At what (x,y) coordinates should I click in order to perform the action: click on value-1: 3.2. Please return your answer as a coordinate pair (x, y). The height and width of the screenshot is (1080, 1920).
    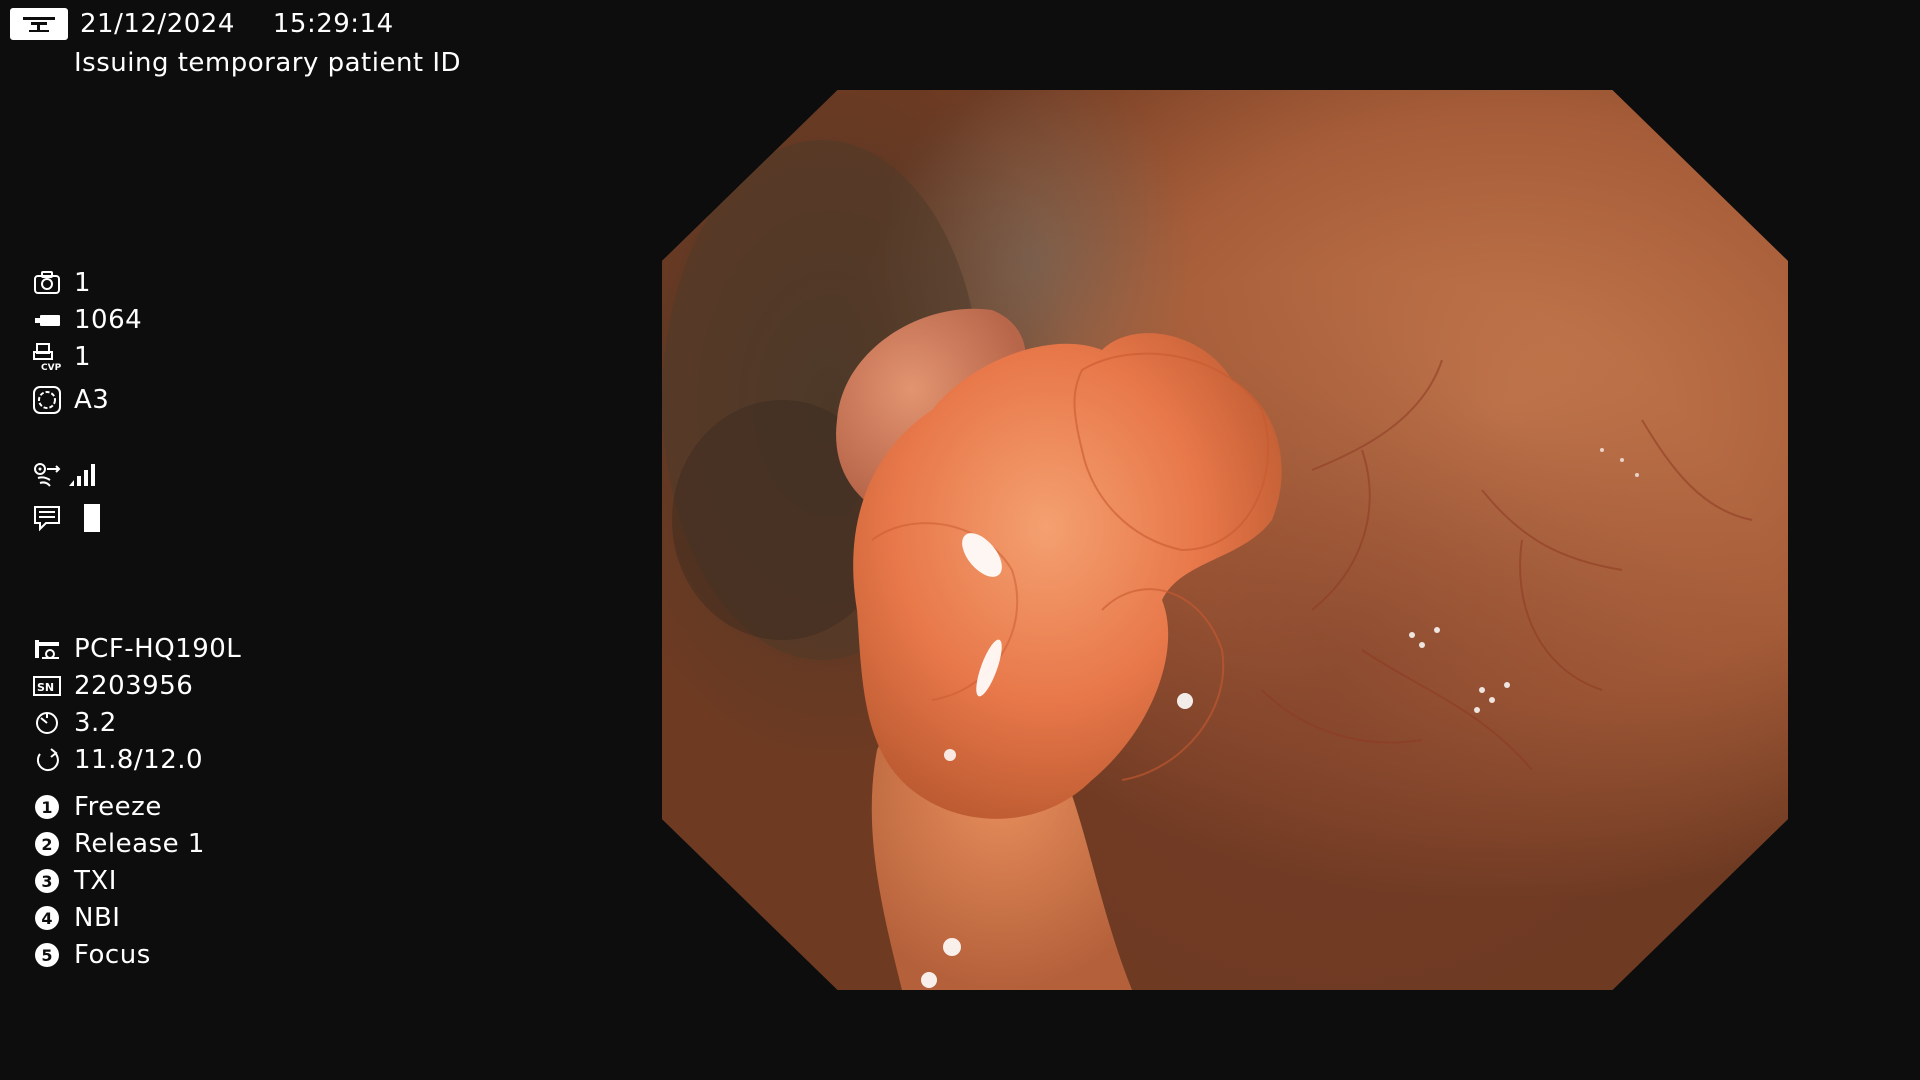
    Looking at the image, I should click on (95, 723).